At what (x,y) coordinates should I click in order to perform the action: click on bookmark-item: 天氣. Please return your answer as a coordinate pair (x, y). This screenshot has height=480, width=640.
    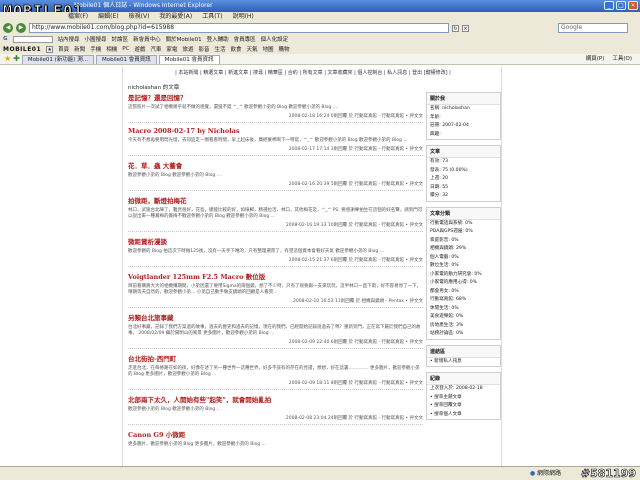
    Looking at the image, I should click on (252, 49).